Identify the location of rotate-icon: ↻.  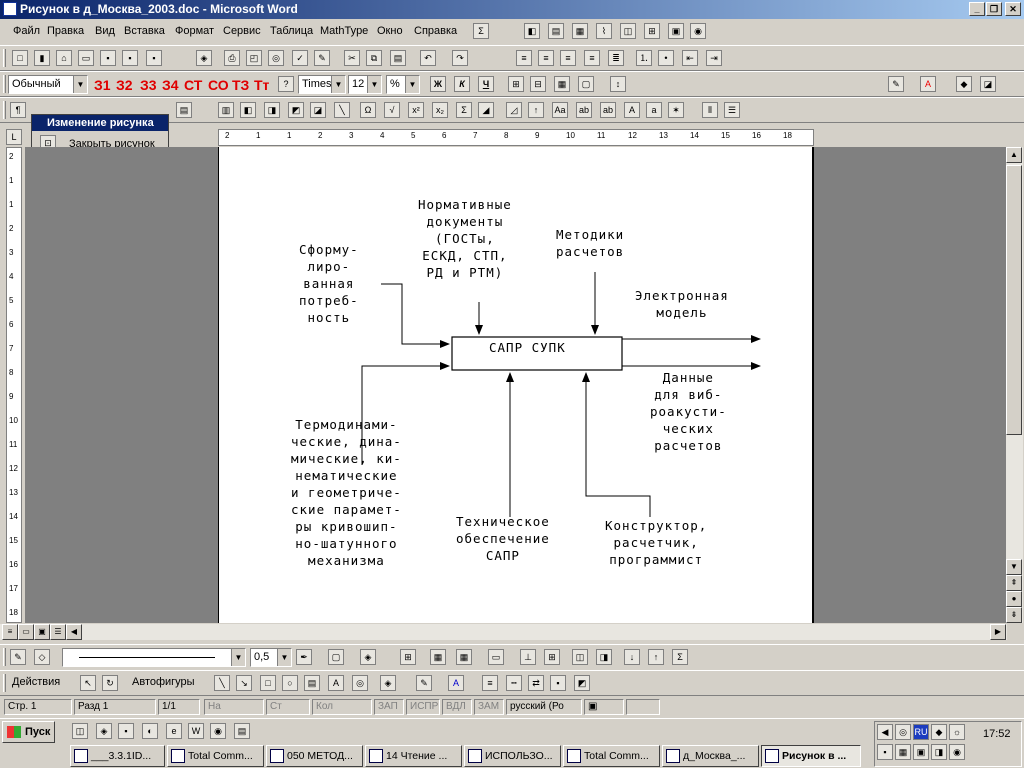
(110, 683).